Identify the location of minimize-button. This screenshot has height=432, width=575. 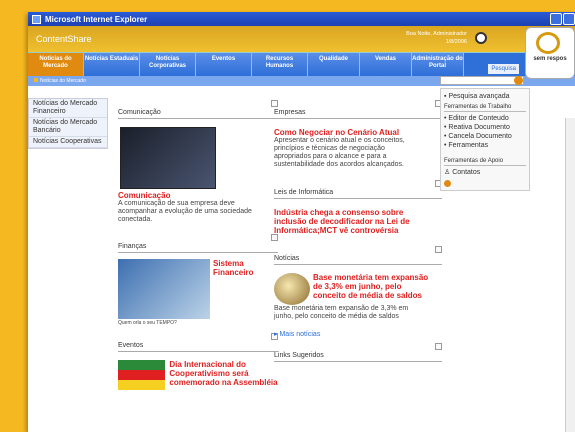
(556, 19).